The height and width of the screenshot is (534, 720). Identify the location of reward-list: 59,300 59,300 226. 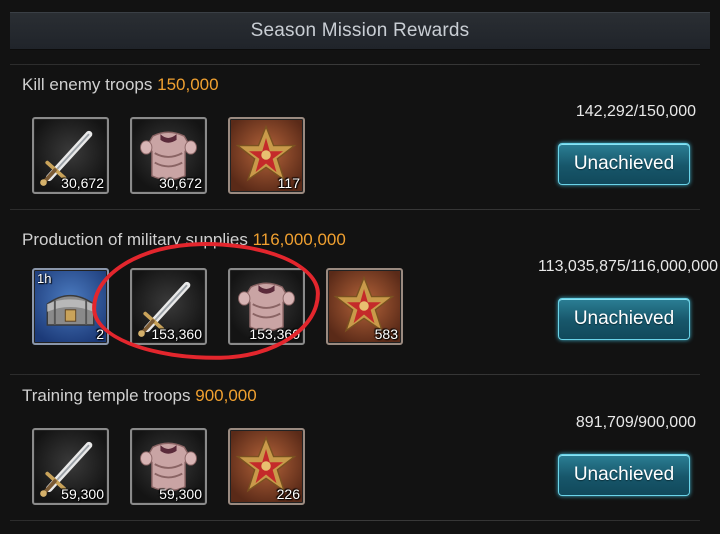
(168, 466).